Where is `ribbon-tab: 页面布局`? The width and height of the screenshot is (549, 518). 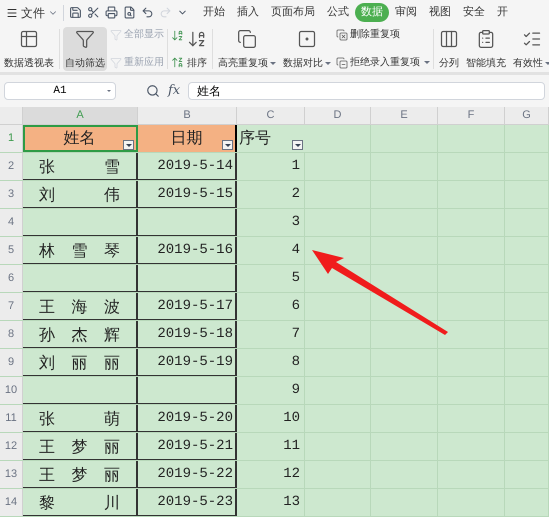 ribbon-tab: 页面布局 is located at coordinates (293, 12).